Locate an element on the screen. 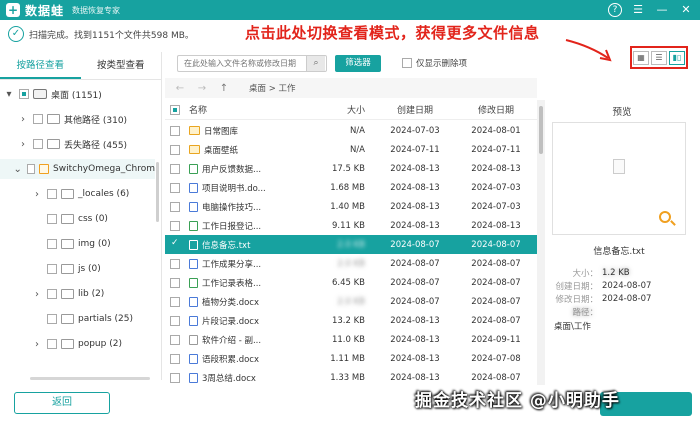 The image size is (700, 427). tree-item: ▾ 桌面 (1151) is located at coordinates (52, 94).